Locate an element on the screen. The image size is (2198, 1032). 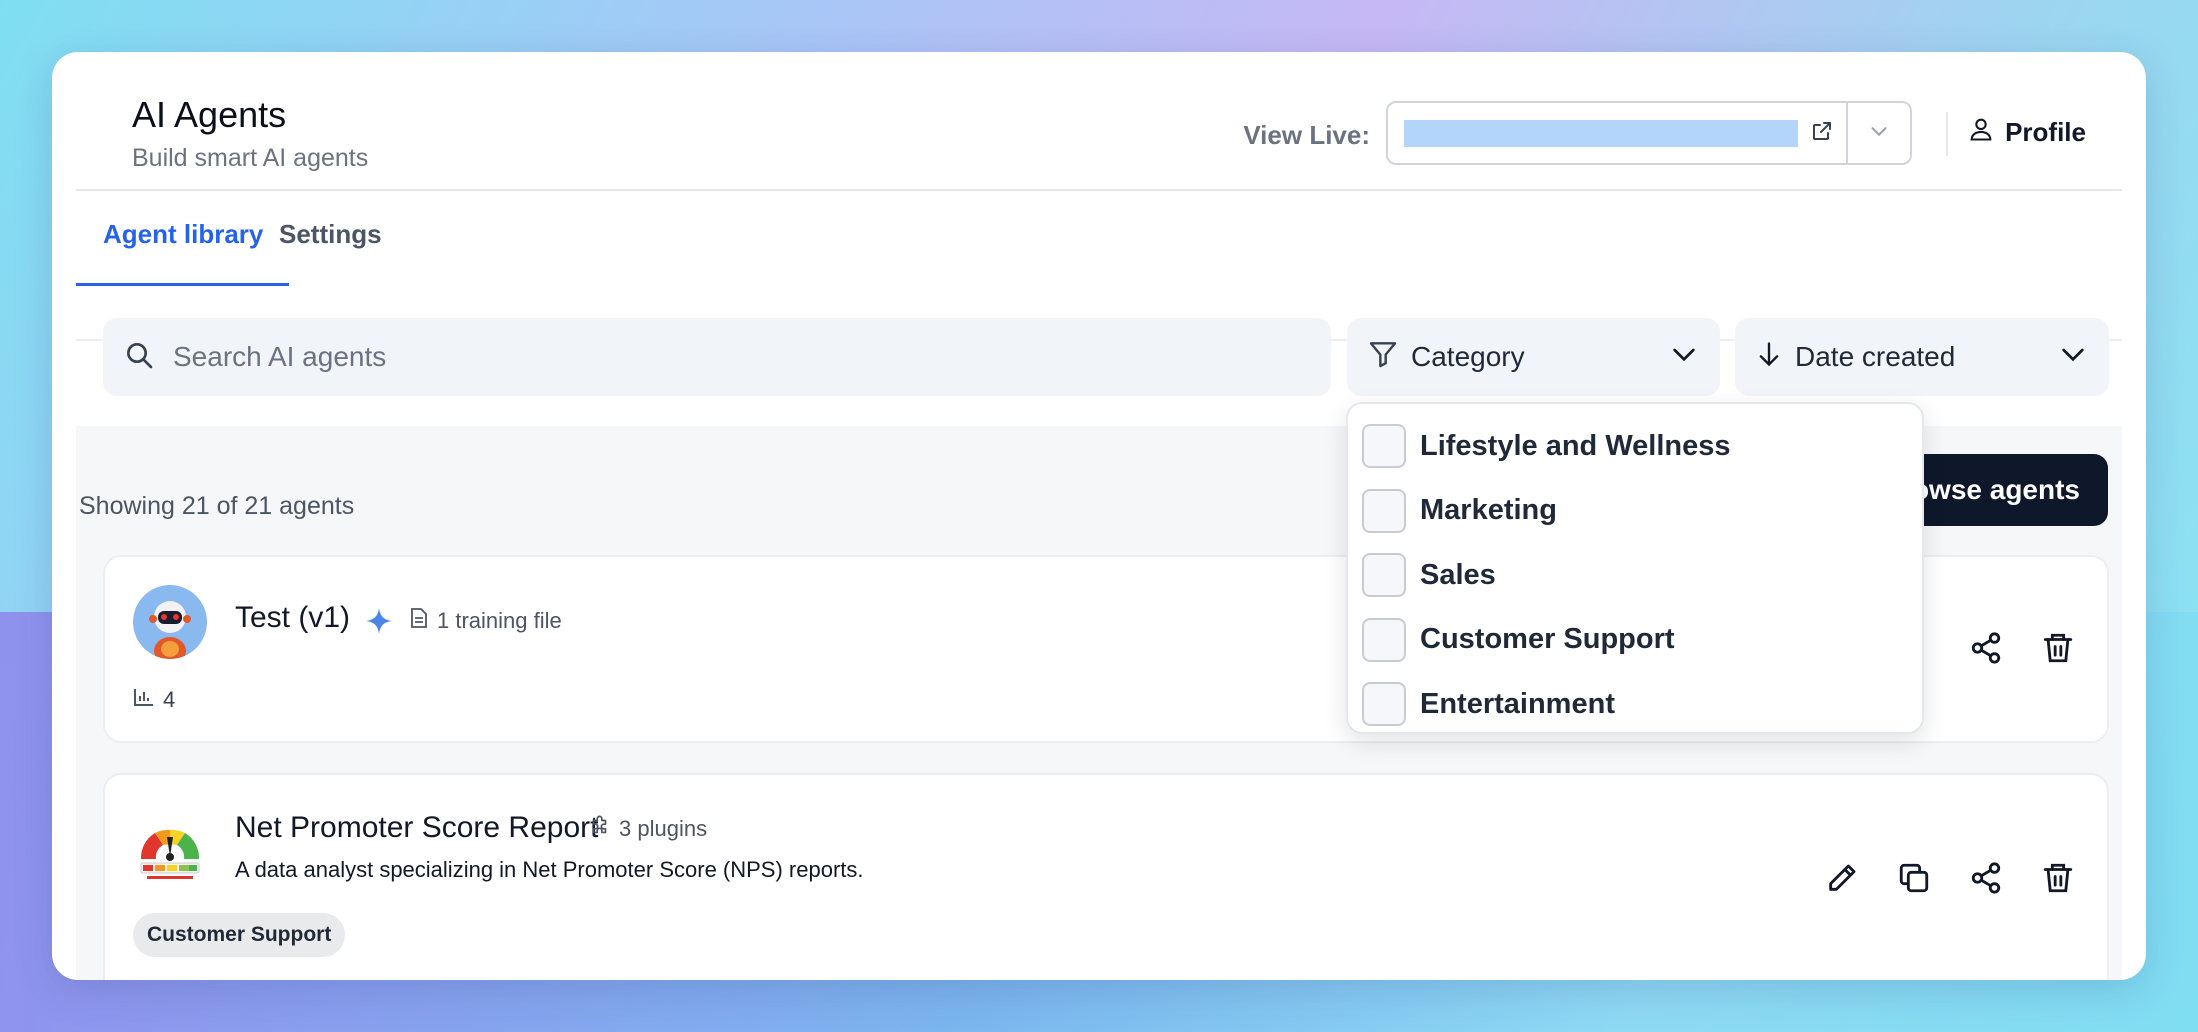
training-files-meta: 1 training file is located at coordinates (485, 621).